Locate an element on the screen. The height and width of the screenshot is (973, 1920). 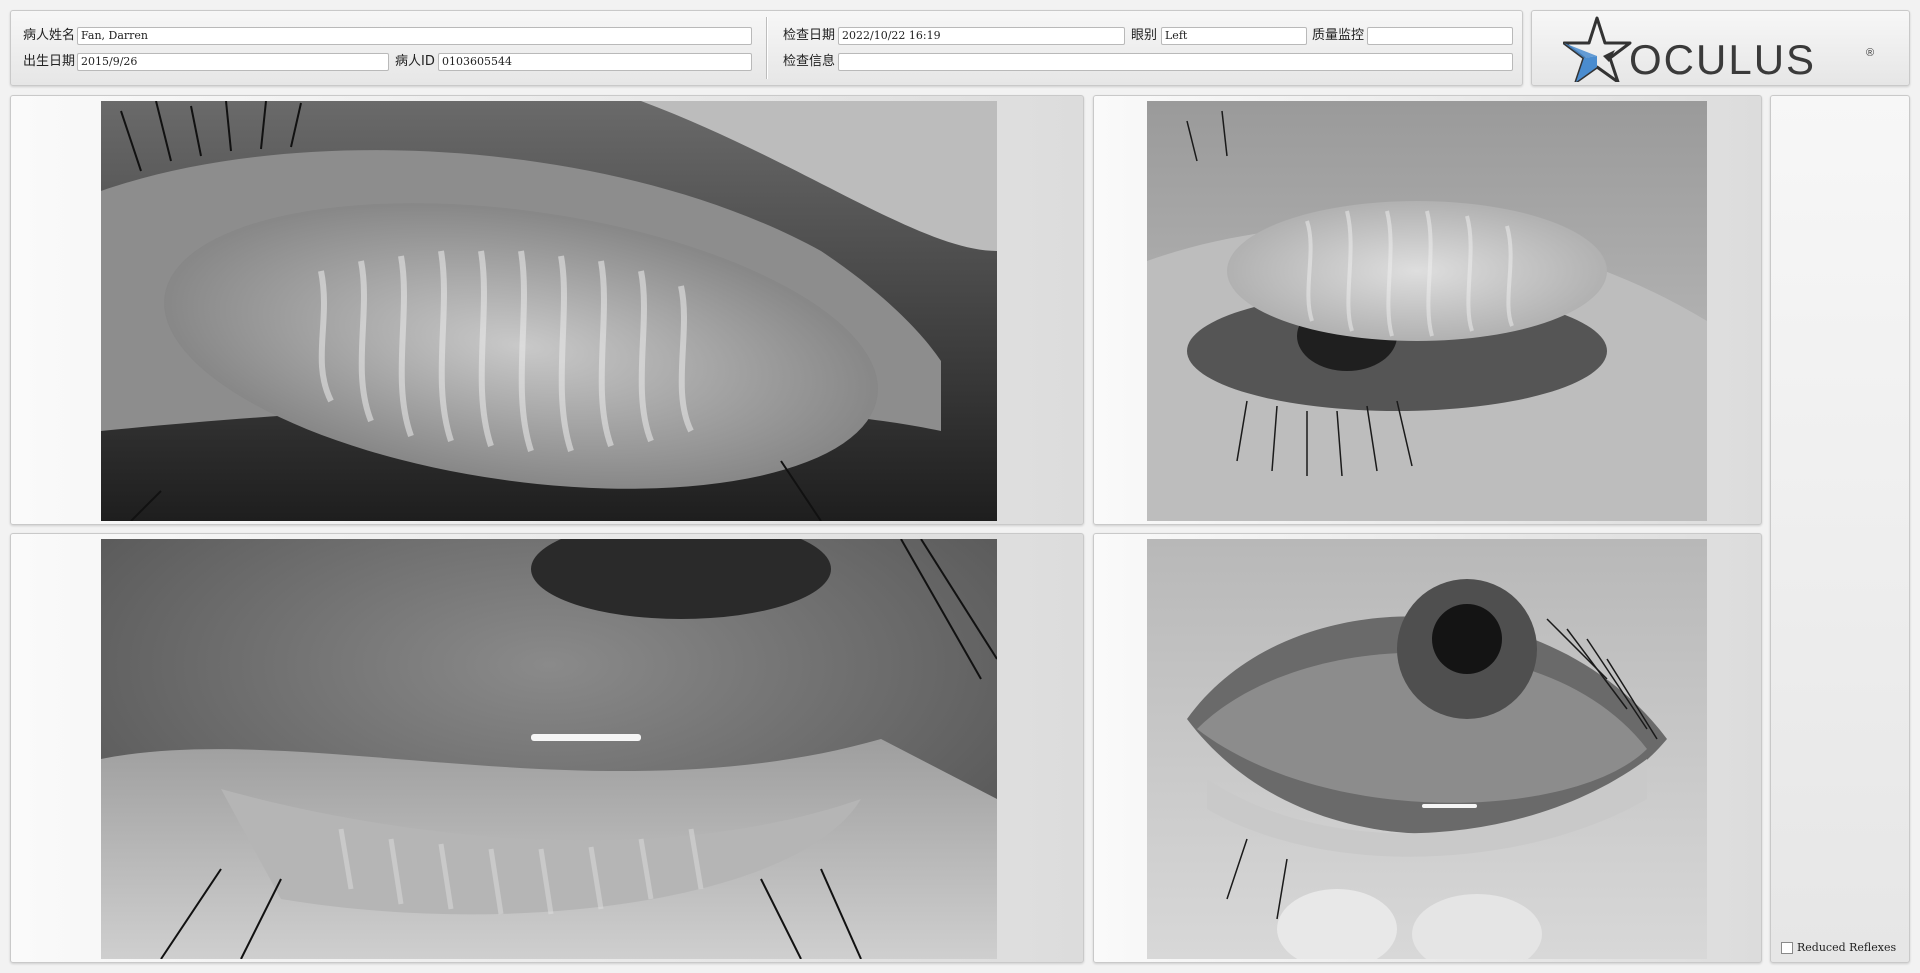
eye-side-field: Left is located at coordinates (1234, 36).